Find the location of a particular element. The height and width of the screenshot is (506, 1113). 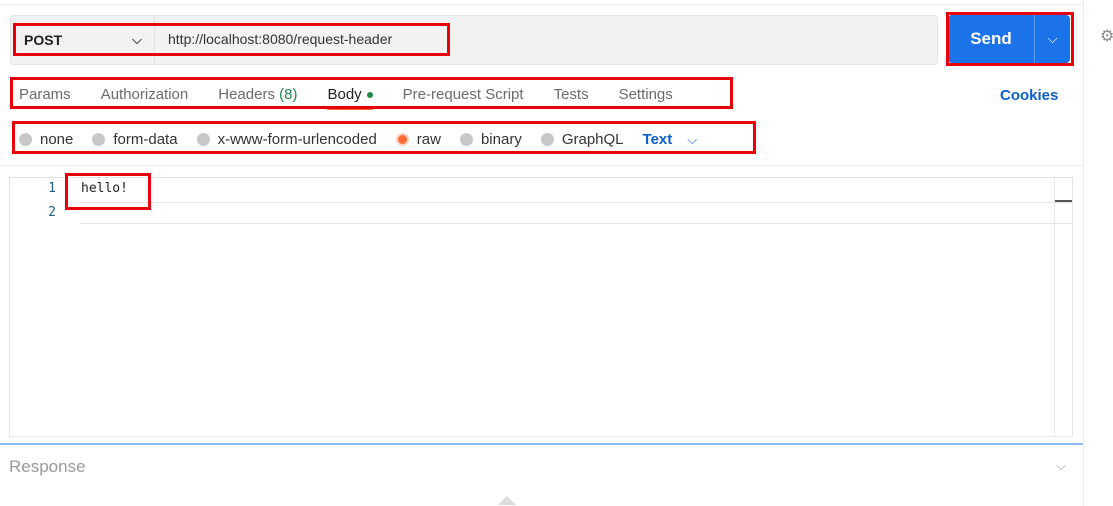

cookies-link: Cookies is located at coordinates (1029, 95).